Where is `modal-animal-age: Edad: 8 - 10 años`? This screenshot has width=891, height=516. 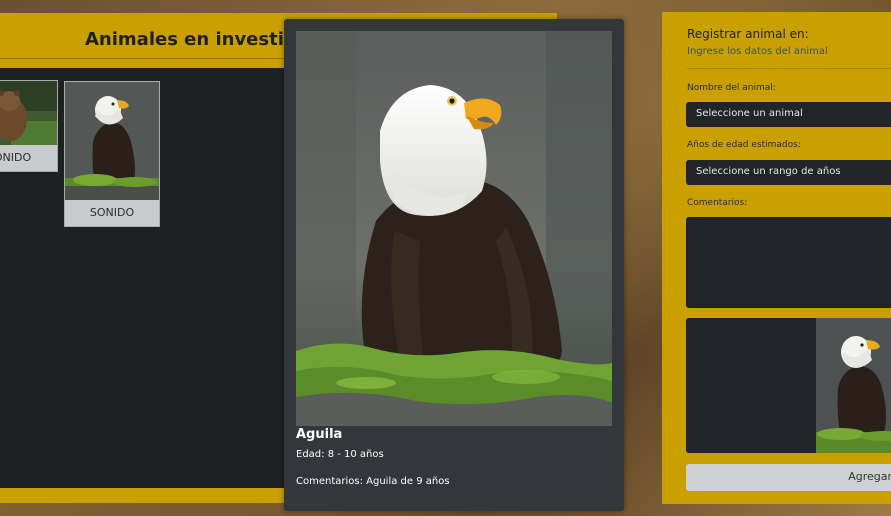 modal-animal-age: Edad: 8 - 10 años is located at coordinates (340, 454).